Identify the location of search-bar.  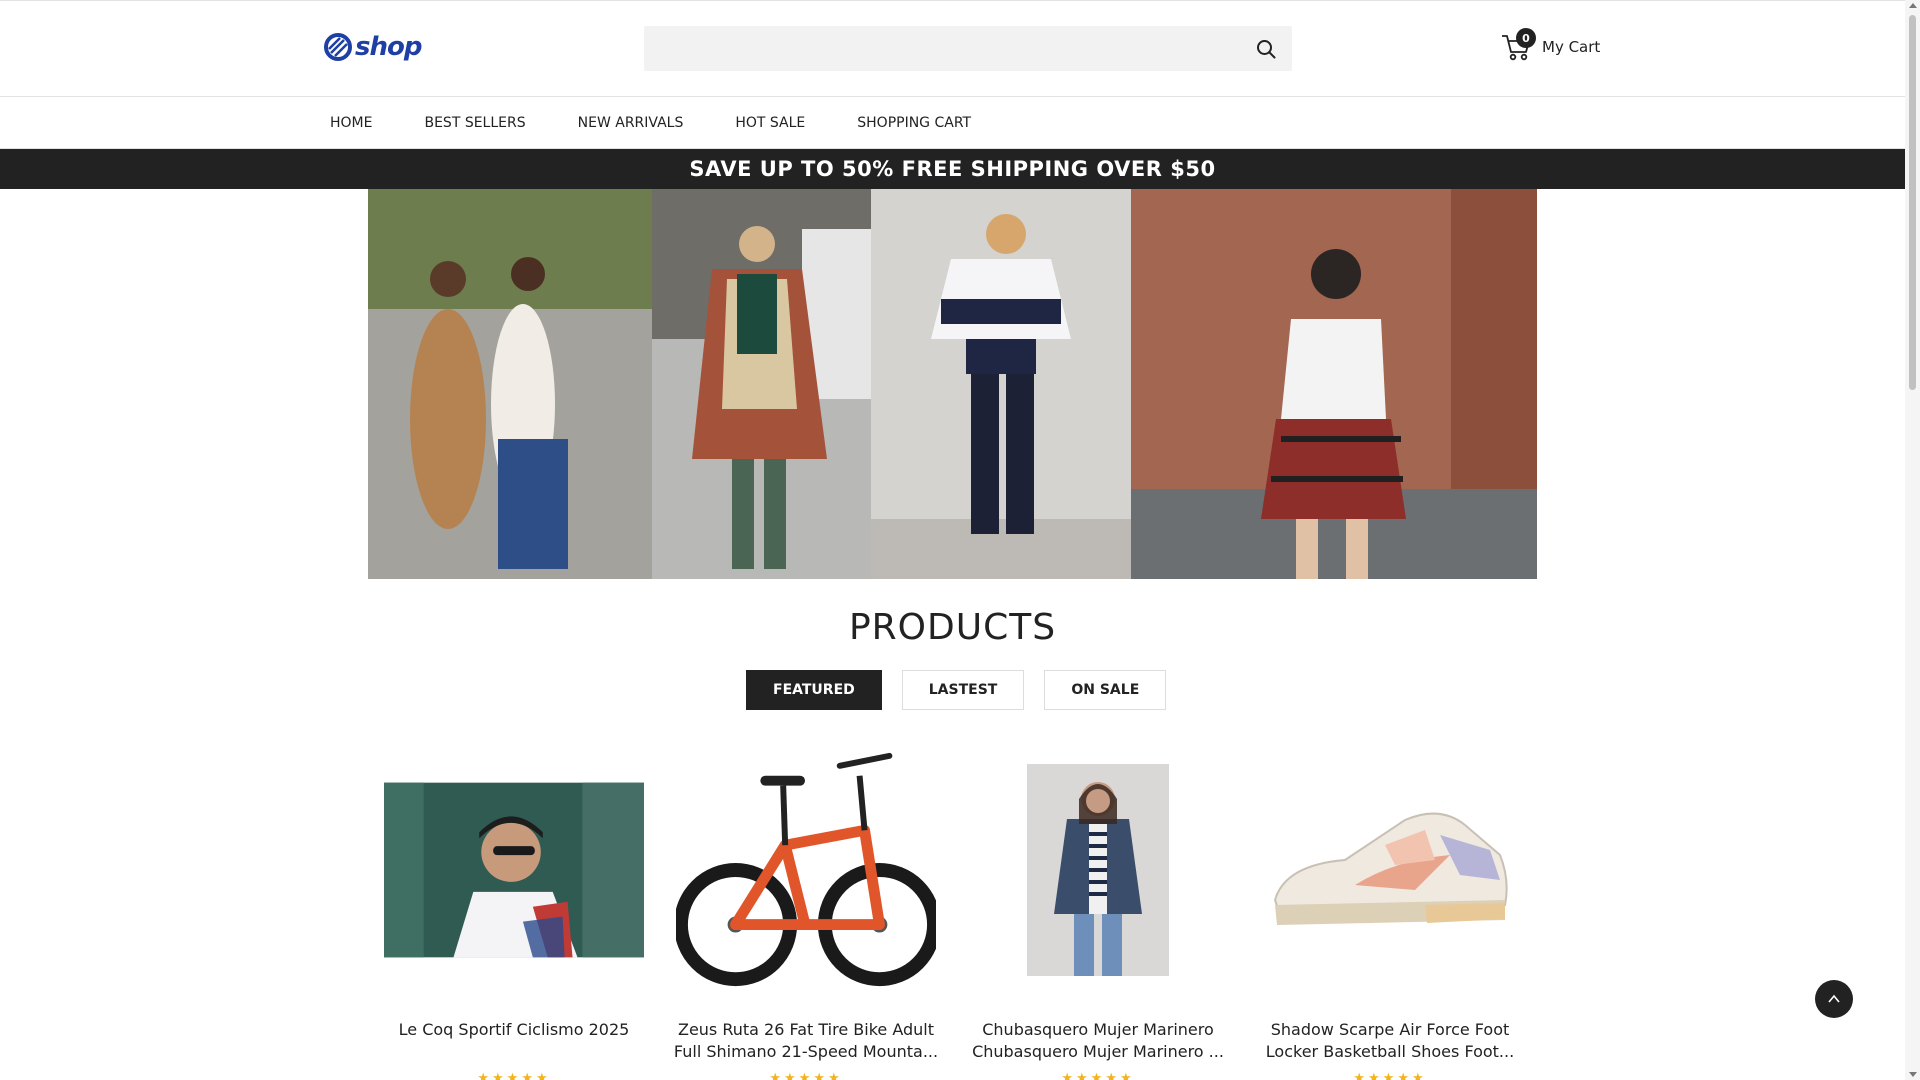
(968, 48).